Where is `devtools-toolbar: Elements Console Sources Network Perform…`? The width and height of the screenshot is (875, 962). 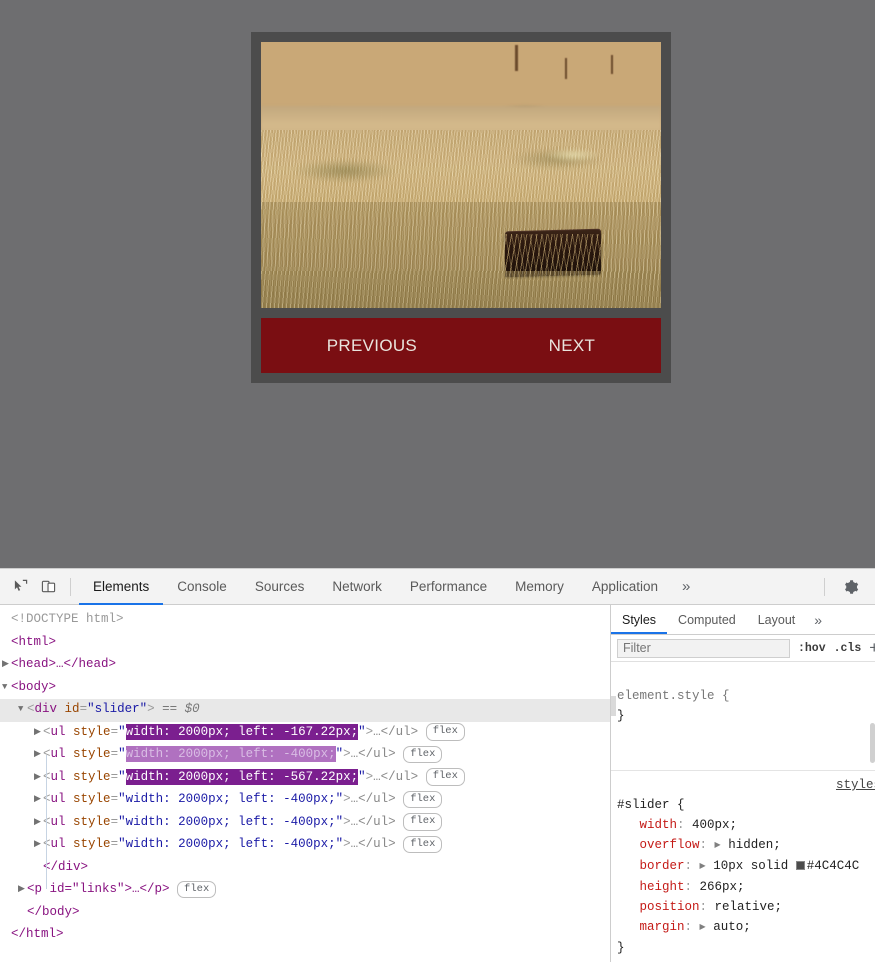
devtools-toolbar: Elements Console Sources Network Perform… is located at coordinates (437, 587).